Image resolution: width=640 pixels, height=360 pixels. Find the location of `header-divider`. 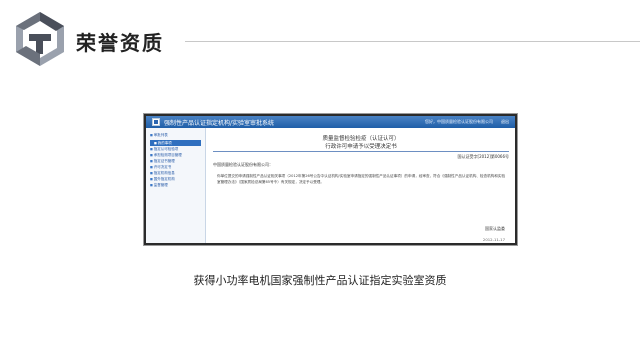

header-divider is located at coordinates (412, 41).